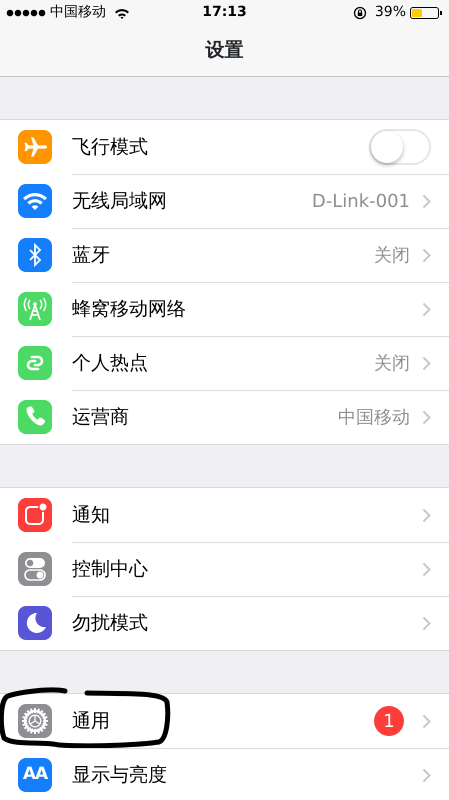  What do you see at coordinates (78, 12) in the screenshot?
I see `carrier-name: 中国移动` at bounding box center [78, 12].